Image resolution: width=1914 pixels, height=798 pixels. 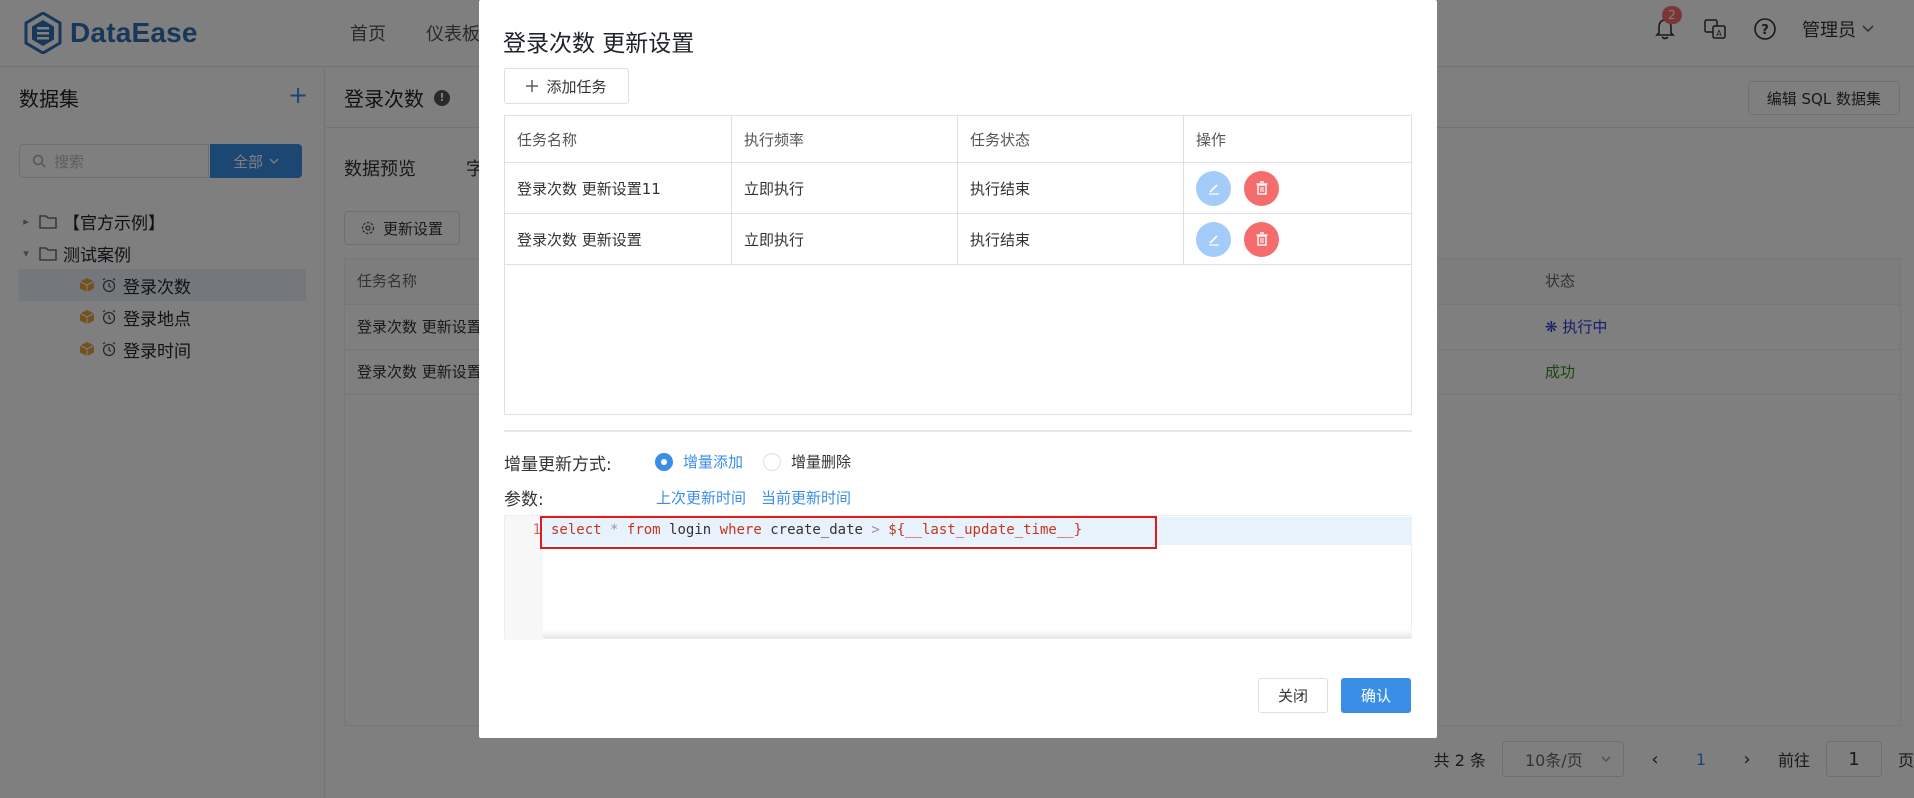 I want to click on radio-label: 增量添加, so click(x=713, y=461).